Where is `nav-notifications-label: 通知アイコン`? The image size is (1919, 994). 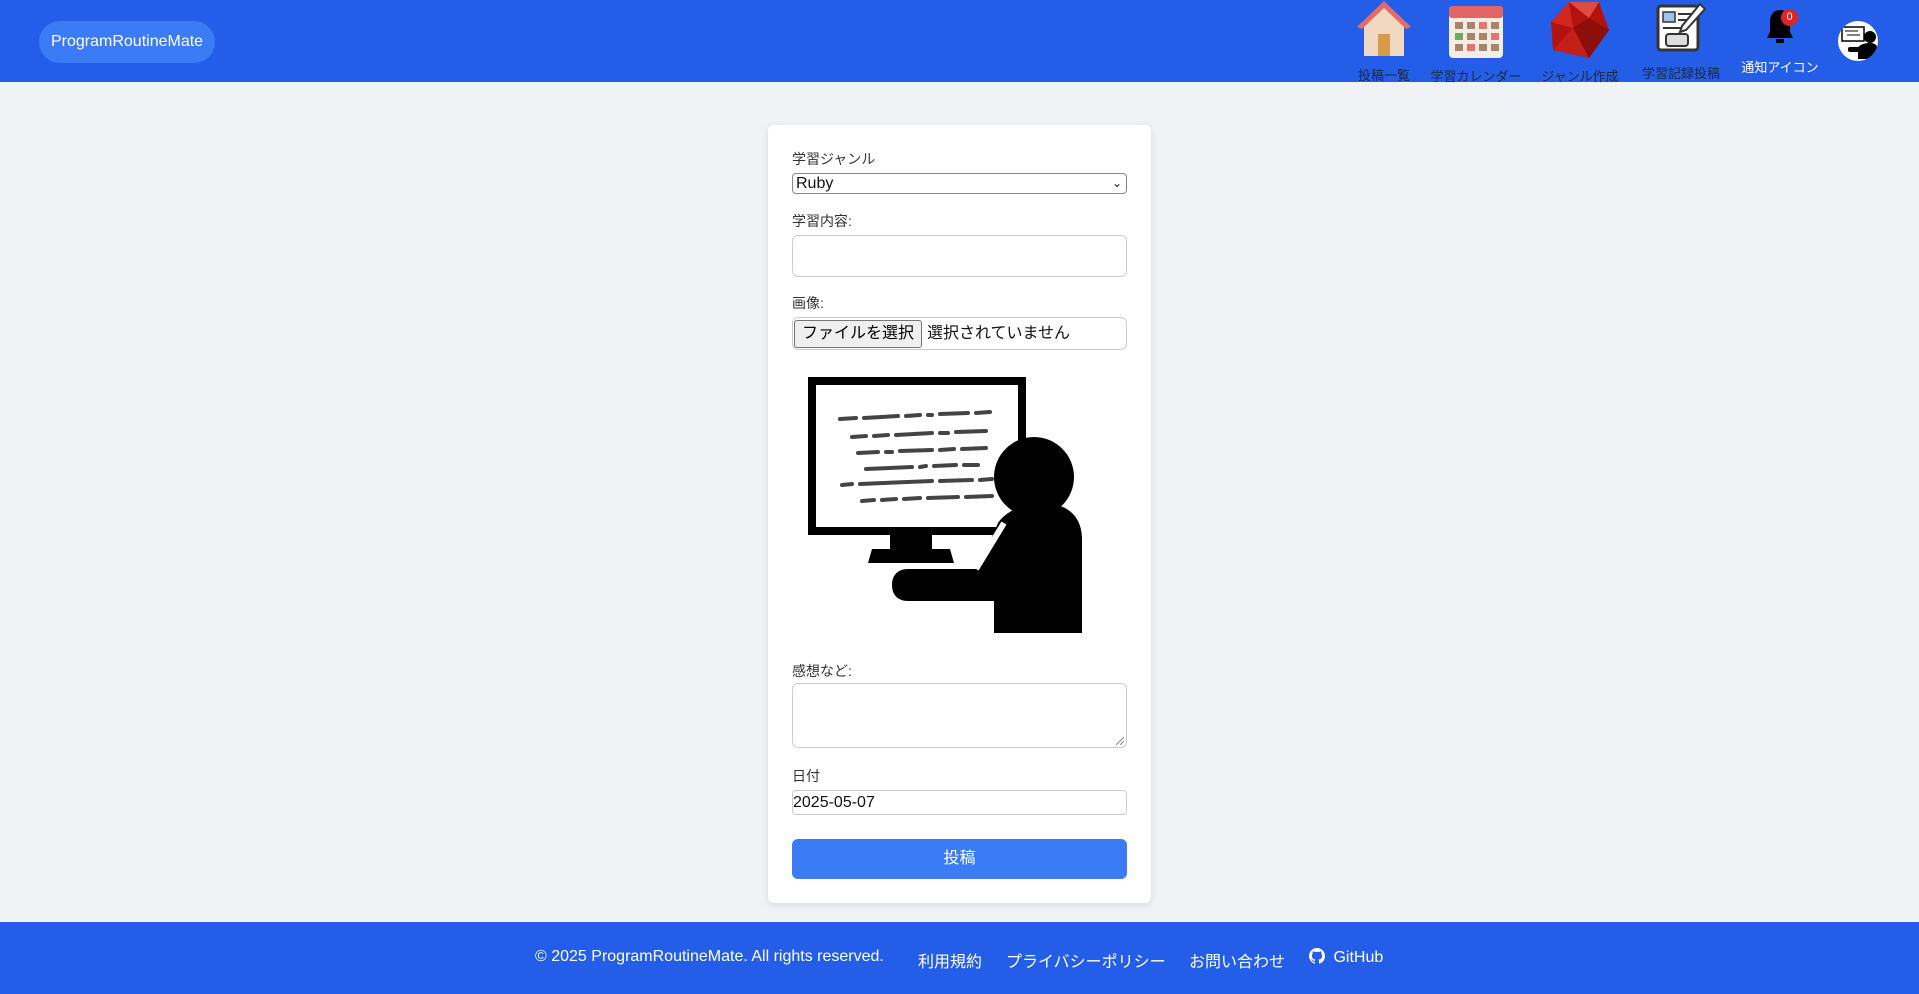 nav-notifications-label: 通知アイコン is located at coordinates (1780, 67).